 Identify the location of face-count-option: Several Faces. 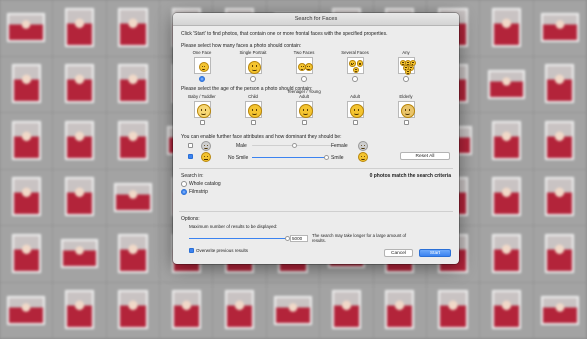
(355, 64).